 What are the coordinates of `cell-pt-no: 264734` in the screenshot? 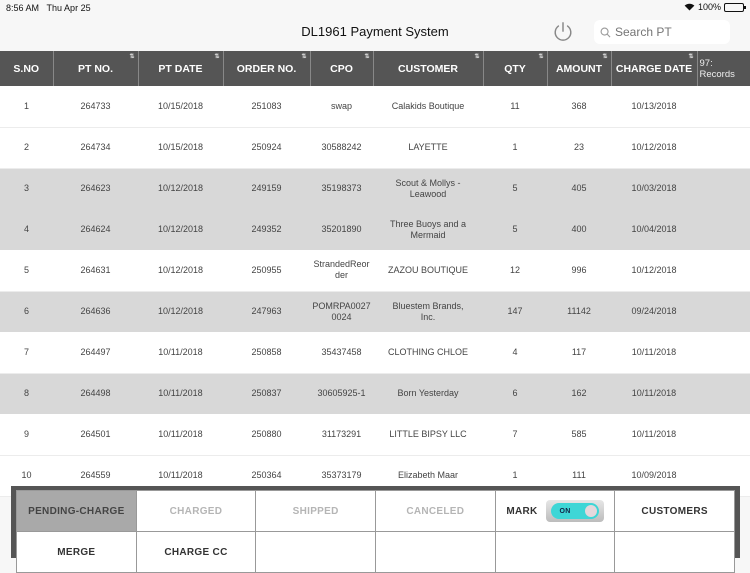 It's located at (95, 148).